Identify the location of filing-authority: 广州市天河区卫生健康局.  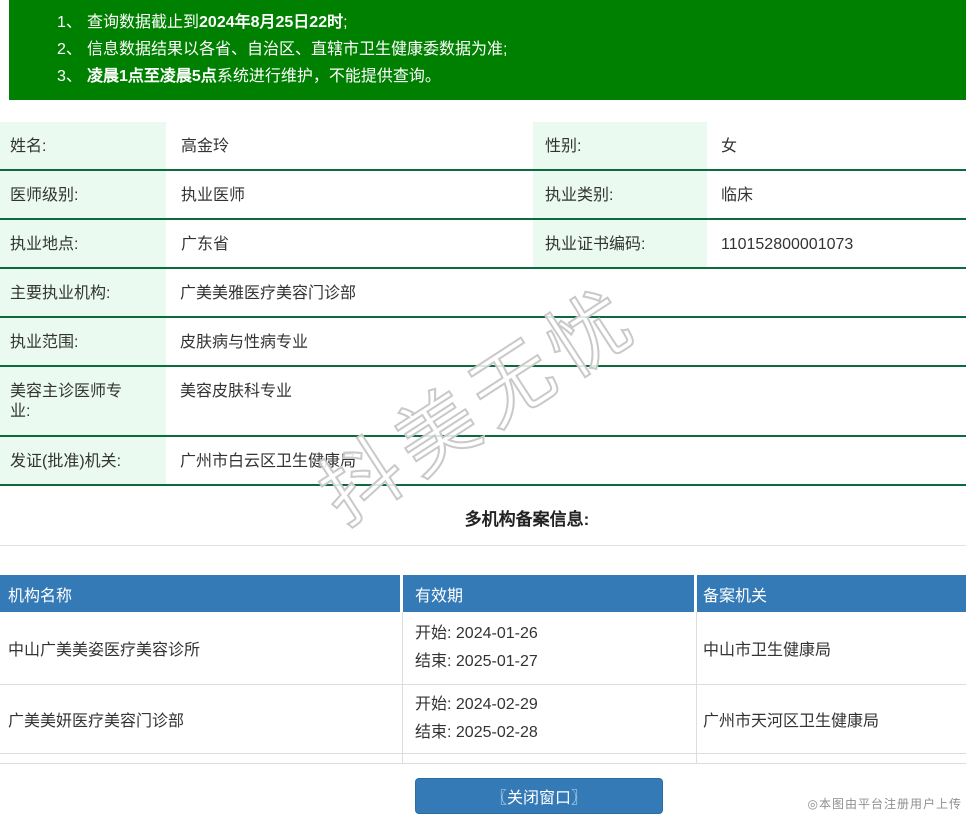
(791, 721).